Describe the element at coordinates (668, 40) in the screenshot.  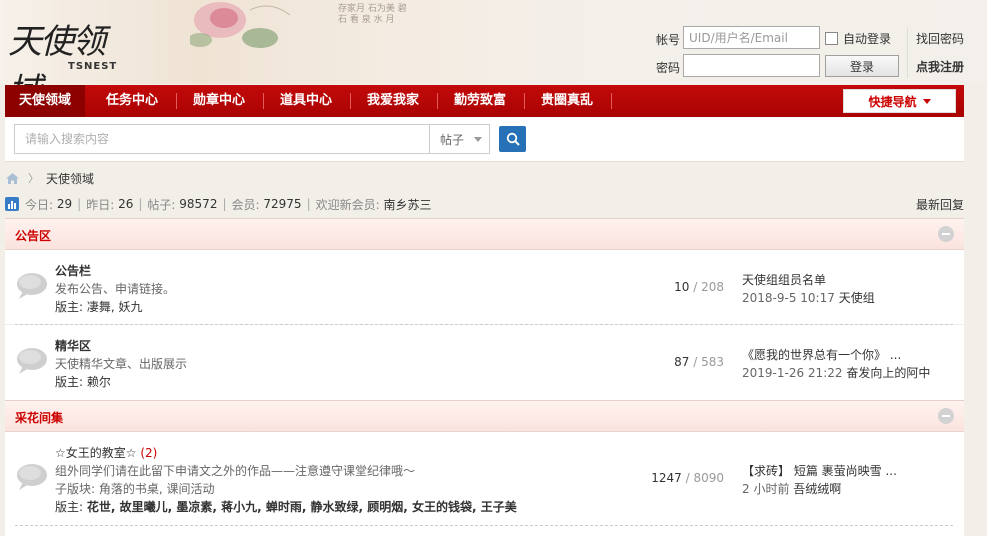
I see `account-label: 帐号` at that location.